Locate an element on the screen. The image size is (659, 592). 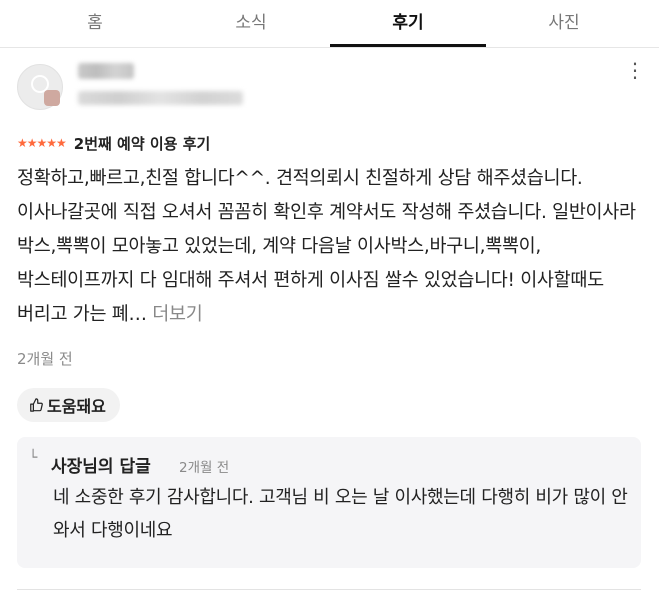
reviewer-badge-icon is located at coordinates (52, 98).